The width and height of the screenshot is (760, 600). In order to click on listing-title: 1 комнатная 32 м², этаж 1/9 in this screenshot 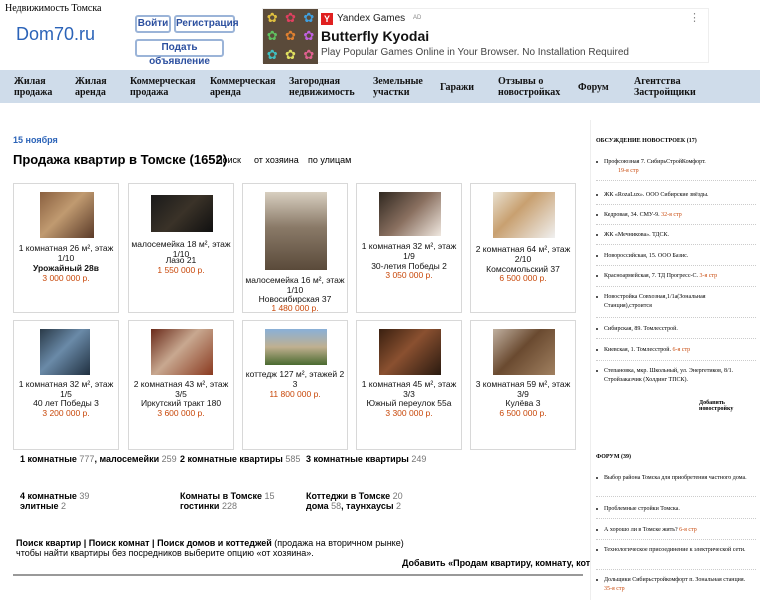, I will do `click(409, 251)`.